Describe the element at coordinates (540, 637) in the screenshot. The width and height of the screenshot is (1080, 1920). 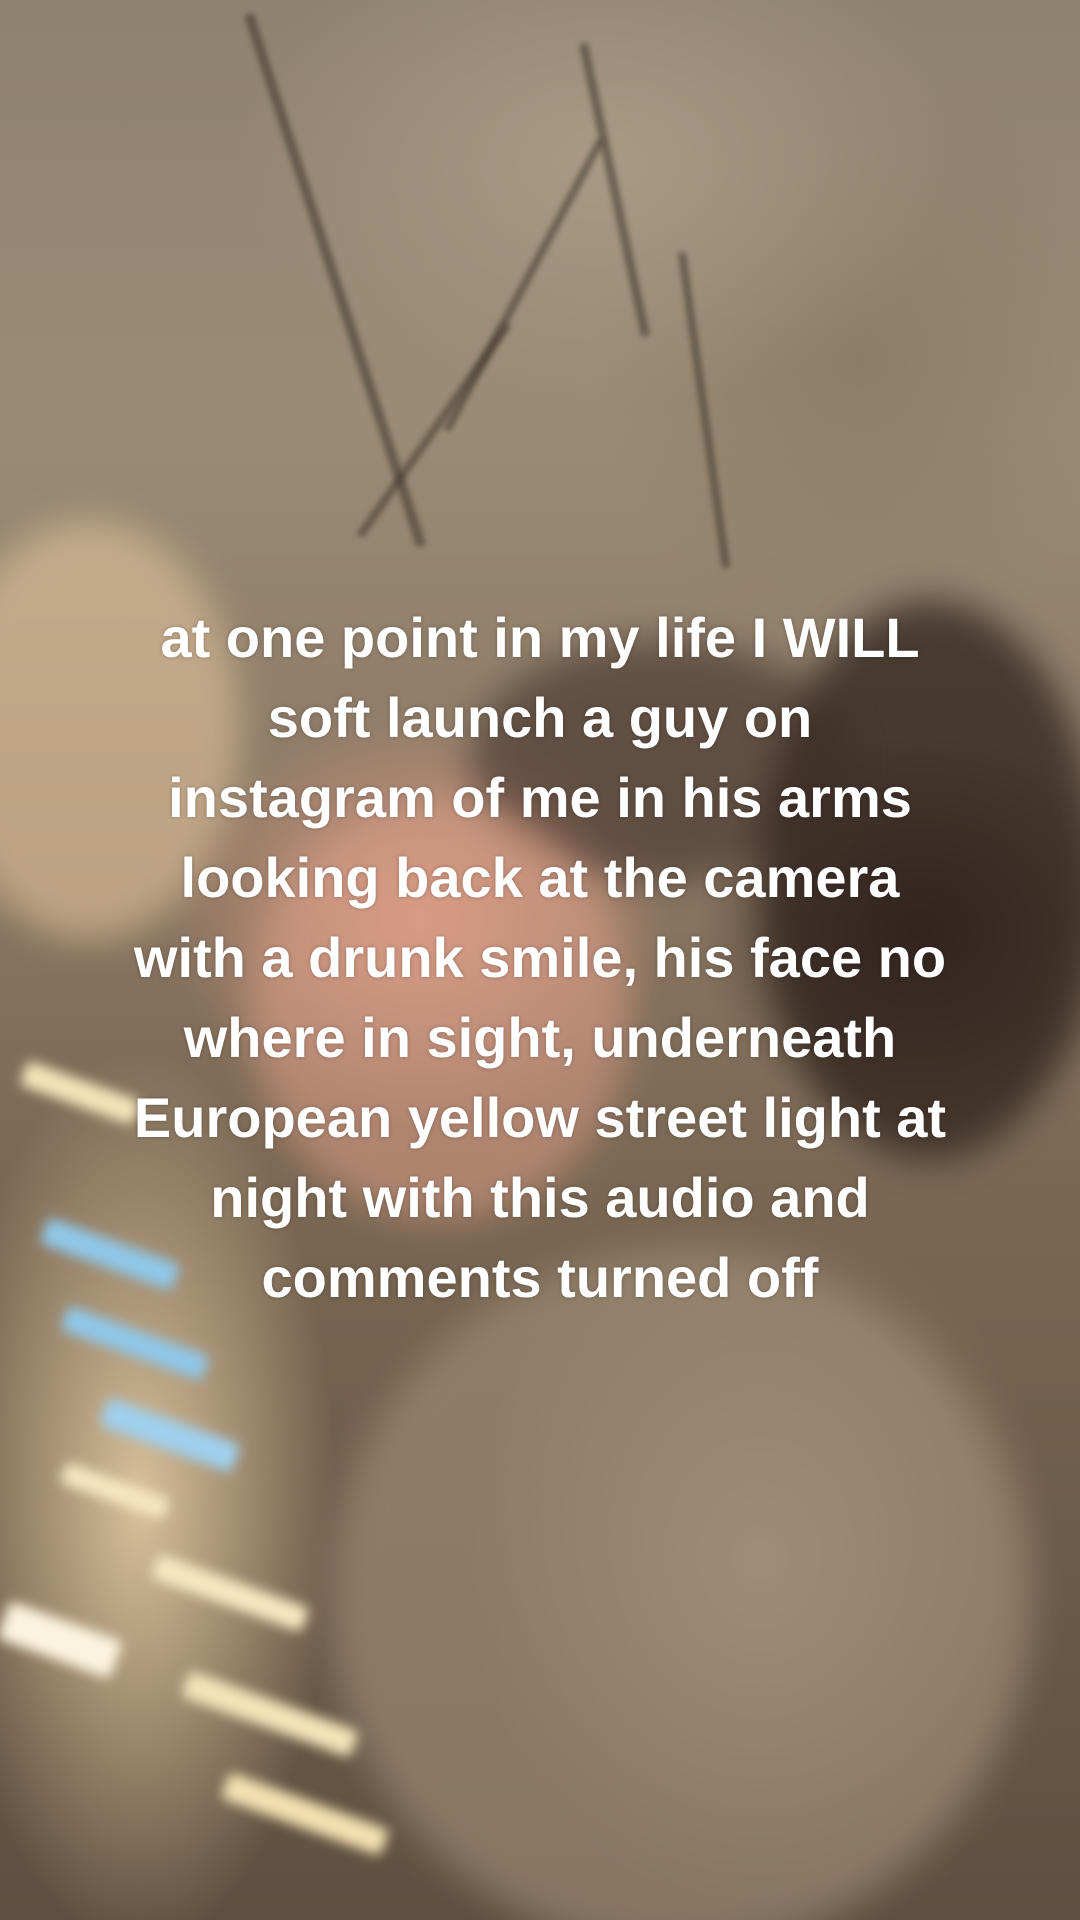
I see `caption-line: at one point in my life I WILL` at that location.